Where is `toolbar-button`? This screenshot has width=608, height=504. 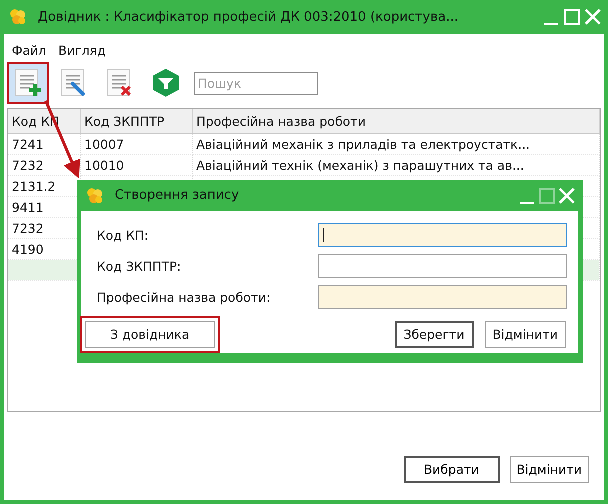 toolbar-button is located at coordinates (28, 83).